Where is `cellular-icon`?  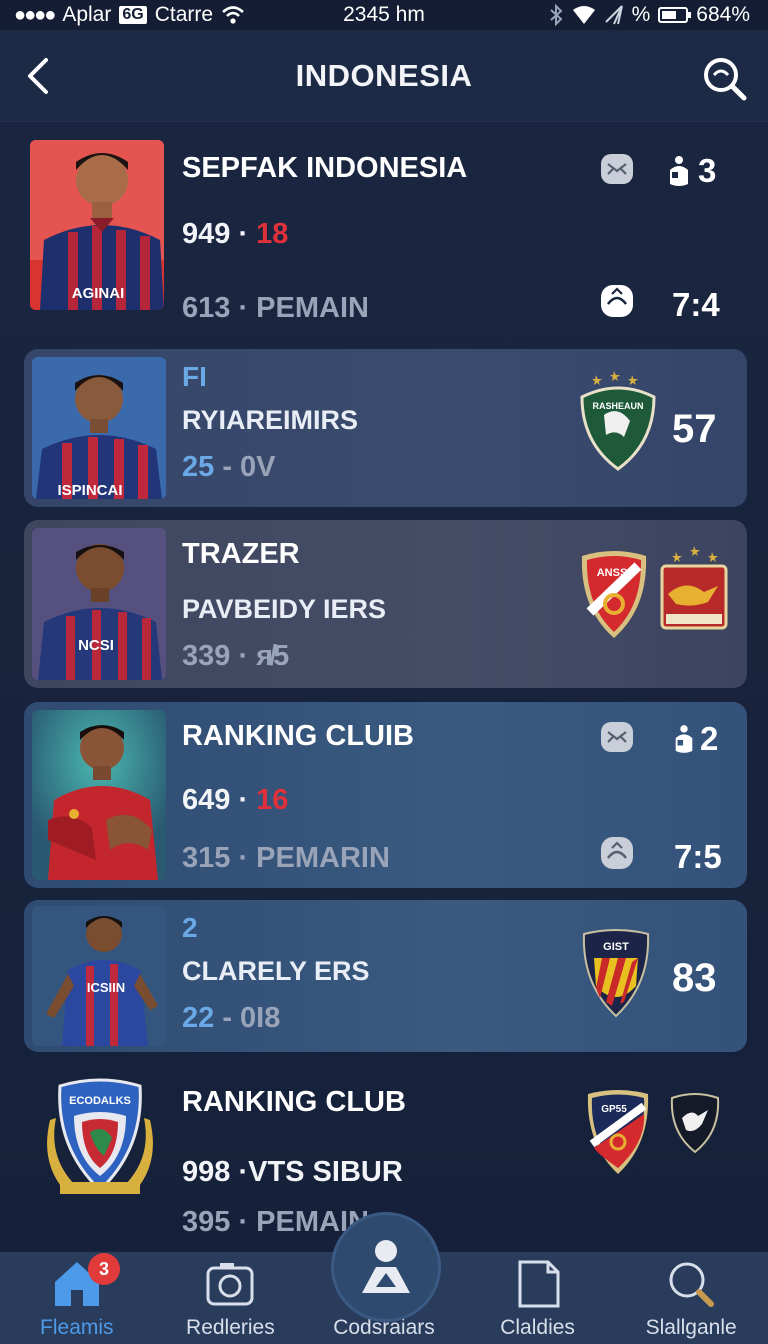 cellular-icon is located at coordinates (613, 15).